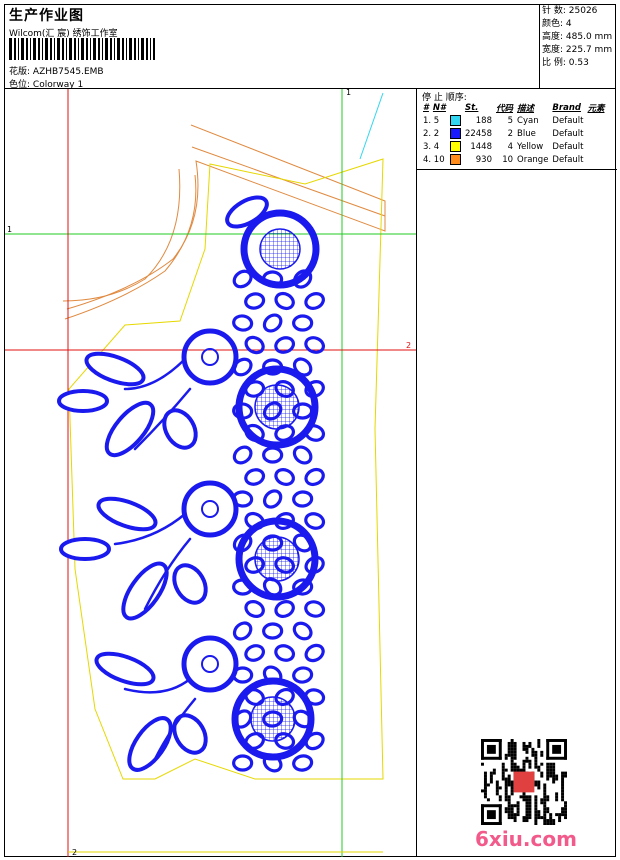  Describe the element at coordinates (483, 120) in the screenshot. I see `row-stitches: 188` at that location.